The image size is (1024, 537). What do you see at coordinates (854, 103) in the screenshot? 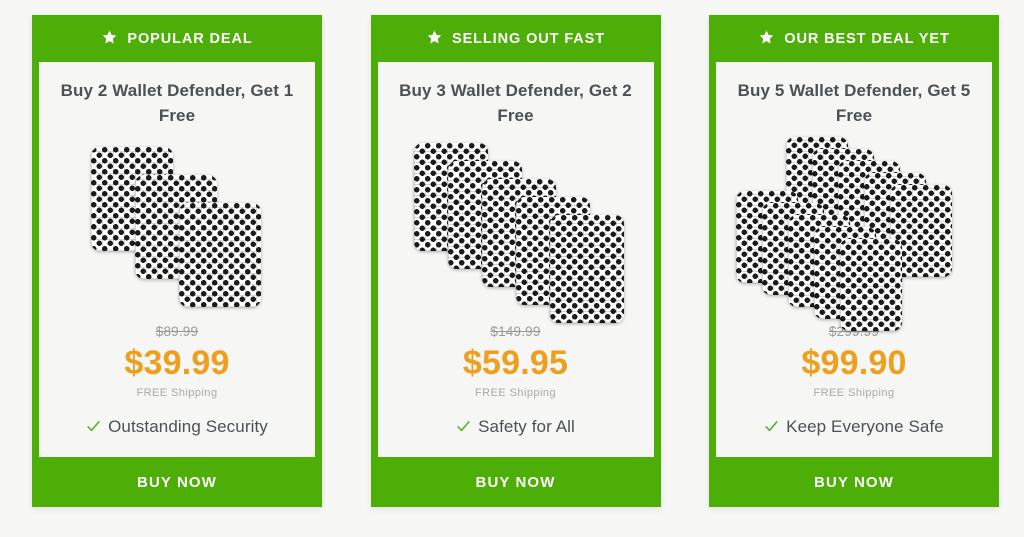
I see `deal-title: Buy 5 Wallet Defender, Get 5 Free` at bounding box center [854, 103].